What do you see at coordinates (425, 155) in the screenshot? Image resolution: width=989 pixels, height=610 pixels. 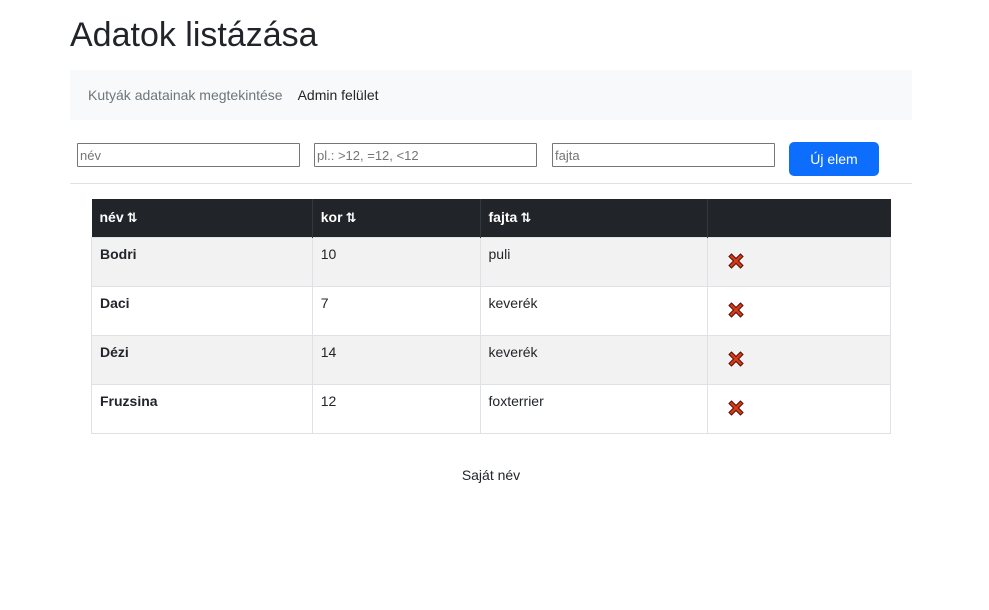 I see `age-filter-input` at bounding box center [425, 155].